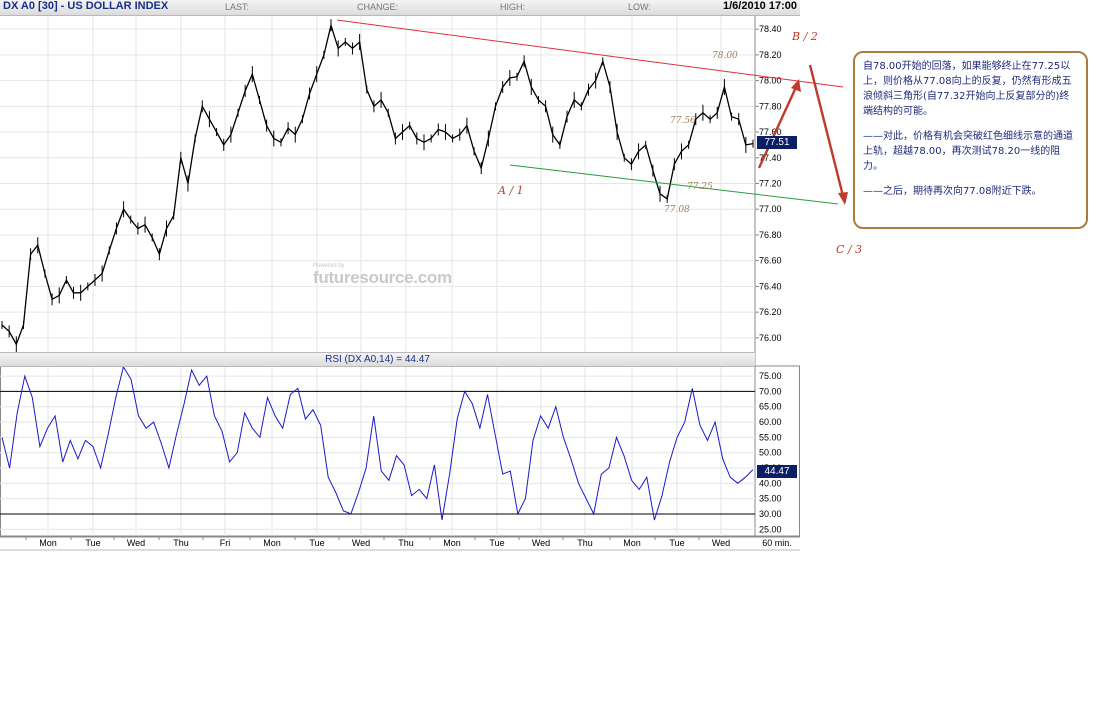 This screenshot has height=722, width=1097. I want to click on rsi-tick-label: 40.00, so click(770, 483).